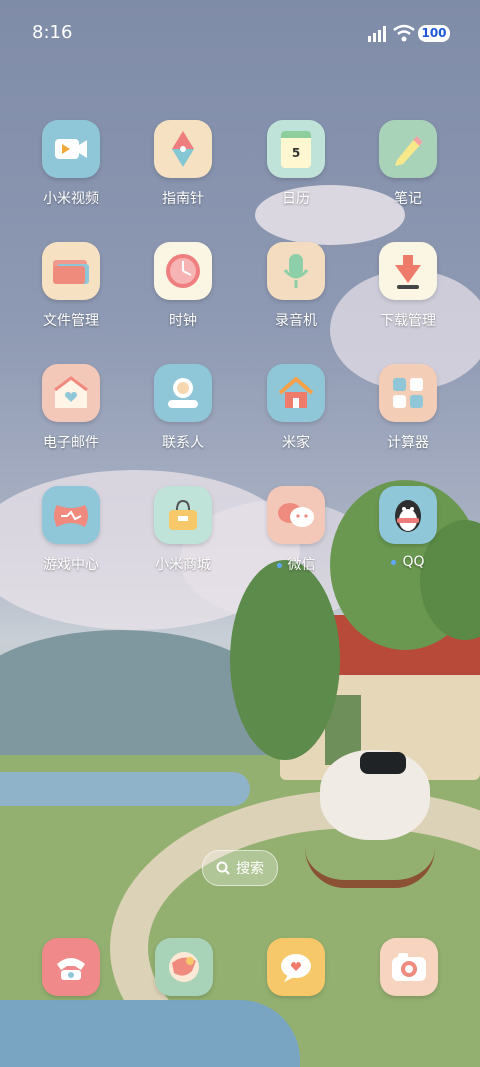 The width and height of the screenshot is (480, 1067). Describe the element at coordinates (71, 515) in the screenshot. I see `gamepad-icon` at that location.